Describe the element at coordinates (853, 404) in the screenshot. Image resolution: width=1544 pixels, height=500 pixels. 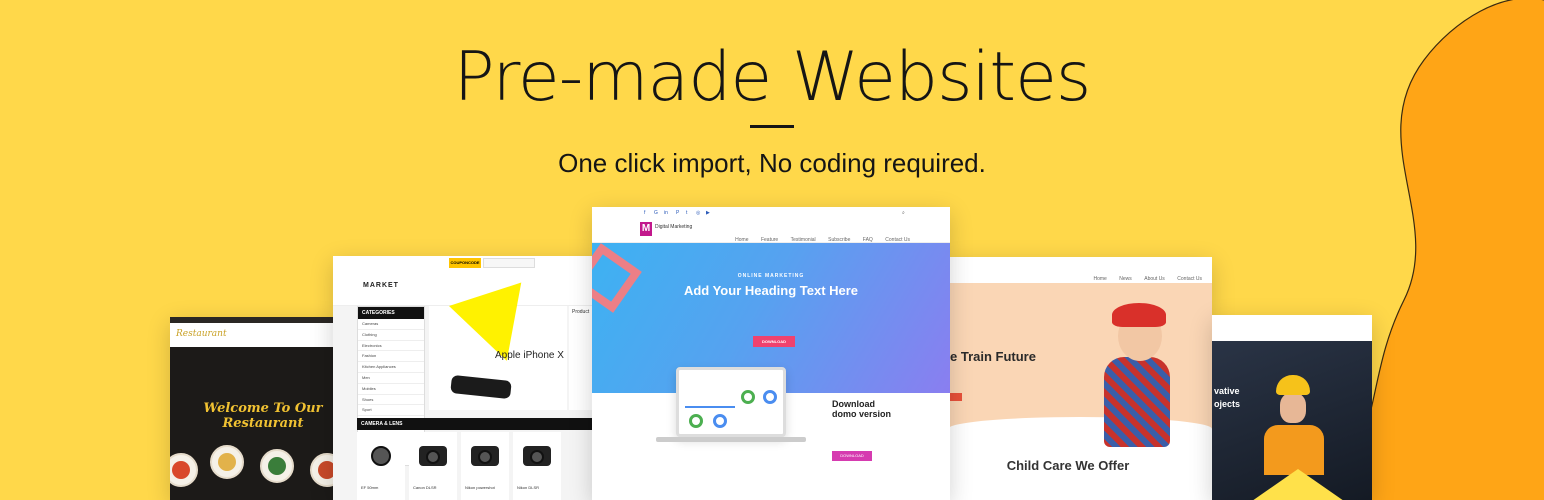
I see `download-demo-line1: Download` at that location.